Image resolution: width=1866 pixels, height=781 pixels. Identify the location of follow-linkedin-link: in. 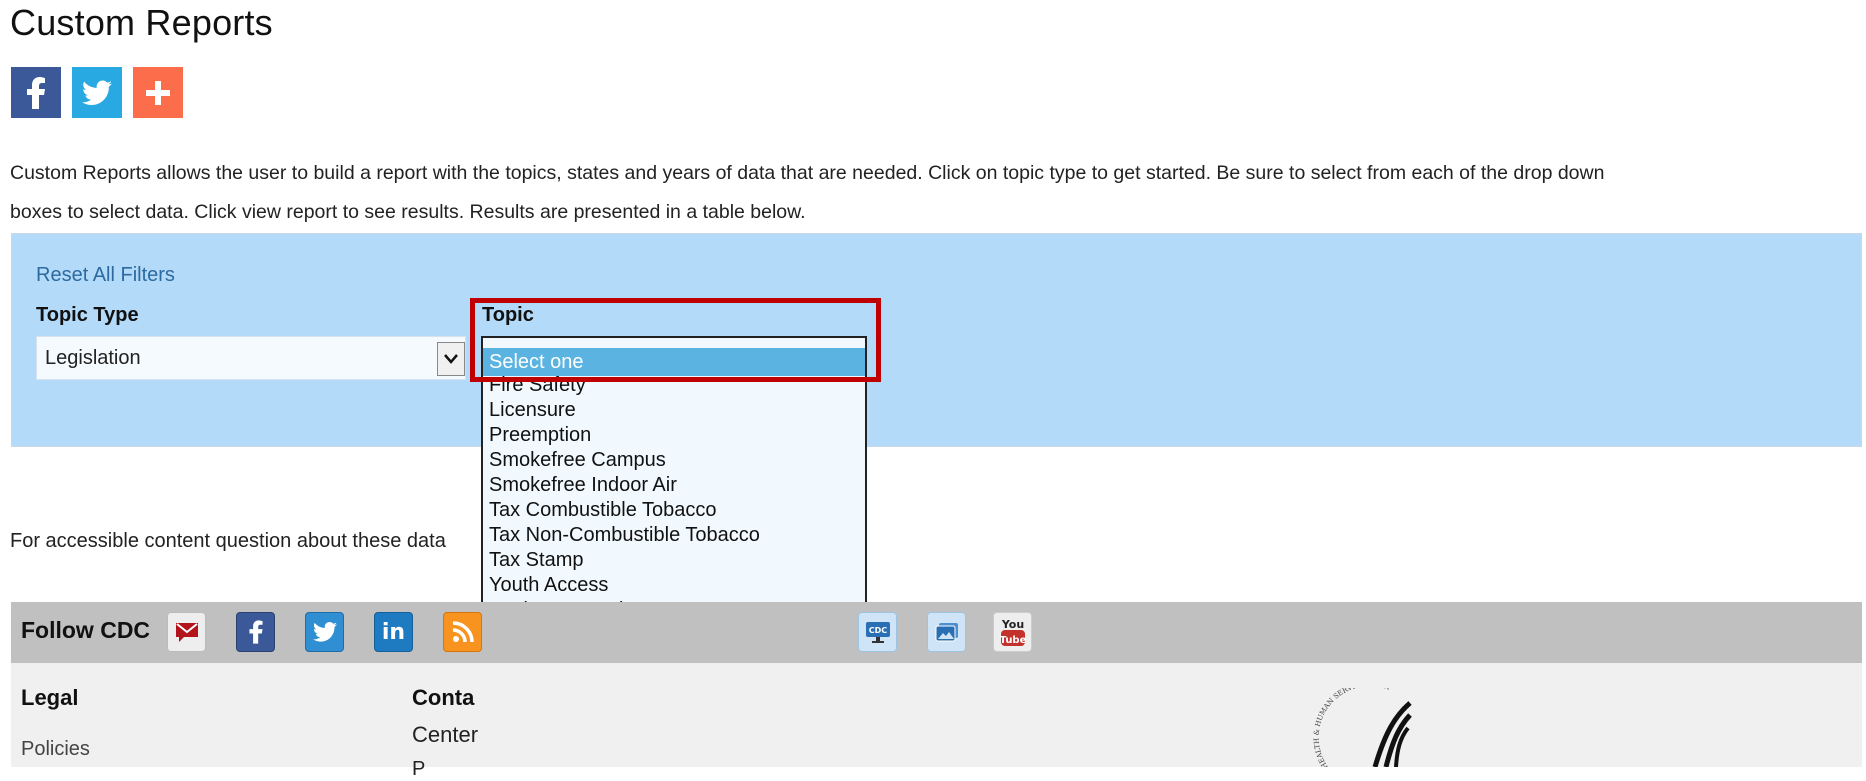
(393, 632).